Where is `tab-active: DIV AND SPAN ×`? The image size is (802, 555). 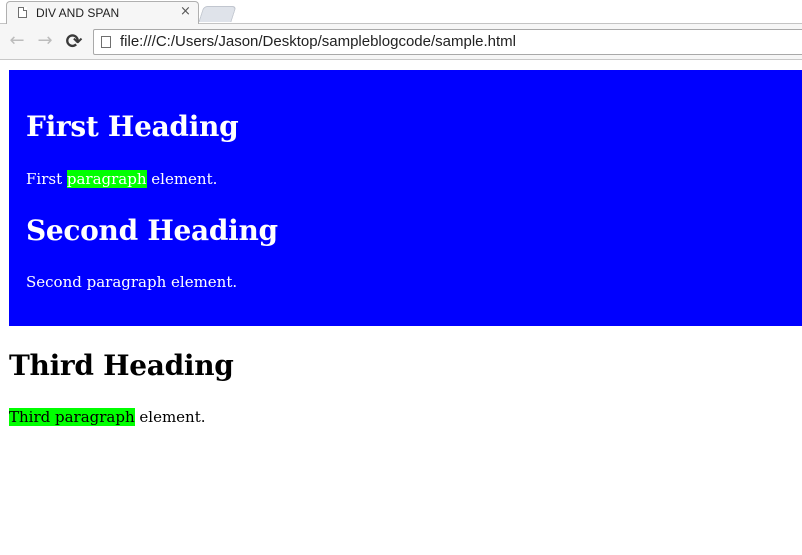
tab-active: DIV AND SPAN × is located at coordinates (102, 12).